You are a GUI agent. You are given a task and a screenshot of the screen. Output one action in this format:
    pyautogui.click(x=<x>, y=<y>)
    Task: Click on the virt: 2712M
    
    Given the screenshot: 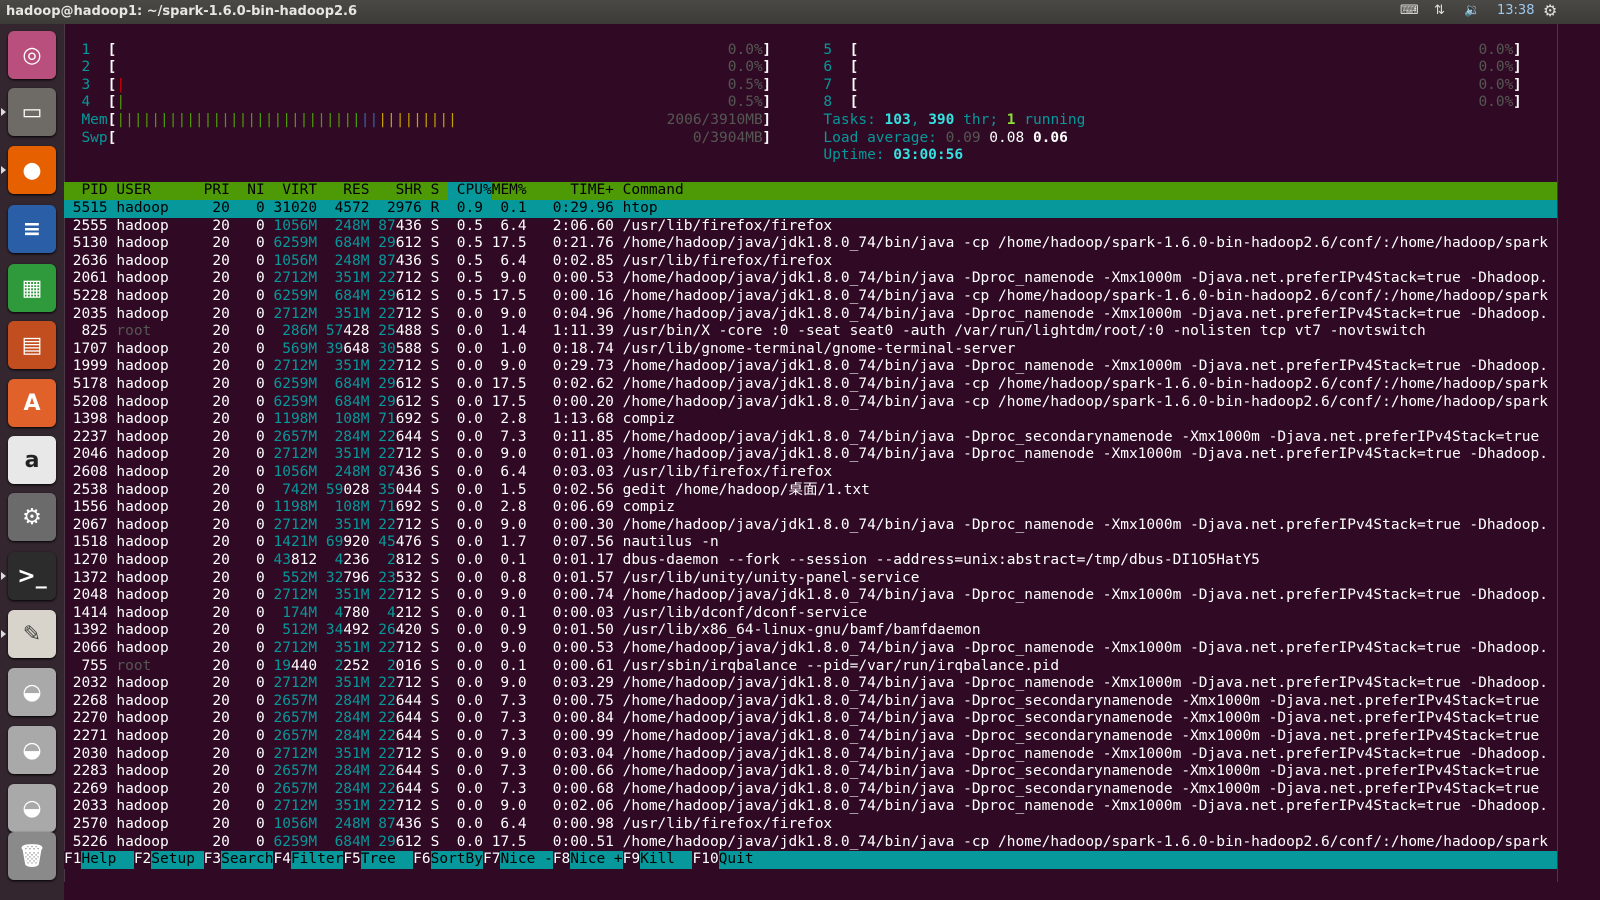 What is the action you would take?
    pyautogui.click(x=295, y=683)
    